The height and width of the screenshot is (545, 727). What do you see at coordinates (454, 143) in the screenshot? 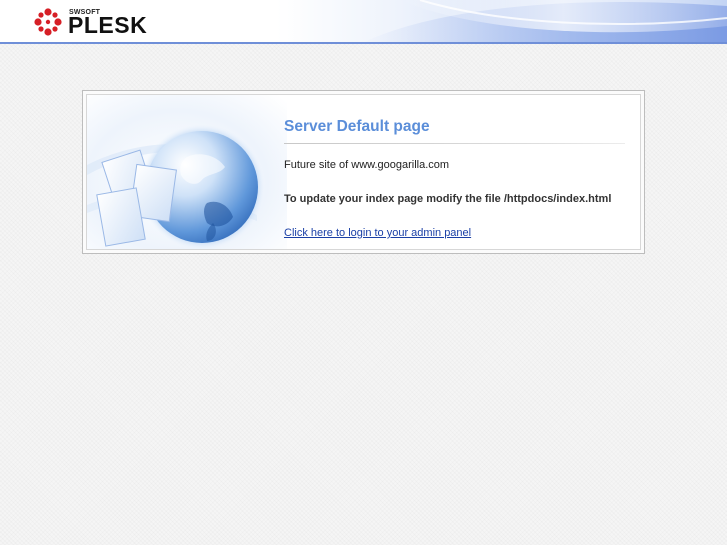
I see `title-divider` at bounding box center [454, 143].